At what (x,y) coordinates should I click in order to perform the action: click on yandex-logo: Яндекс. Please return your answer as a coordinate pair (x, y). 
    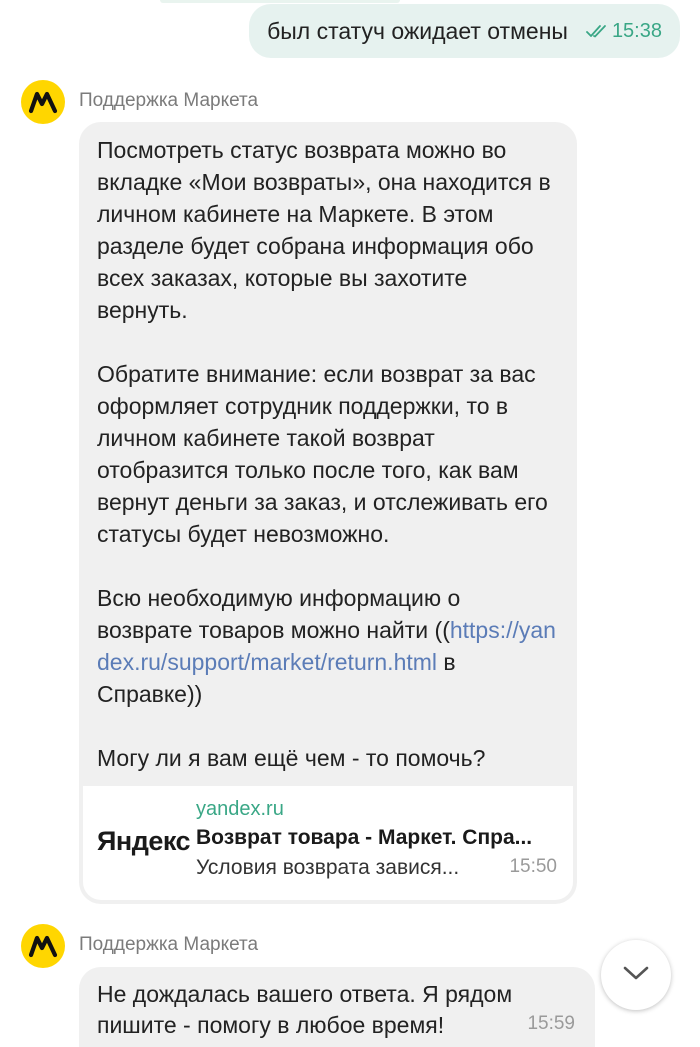
    Looking at the image, I should click on (144, 841).